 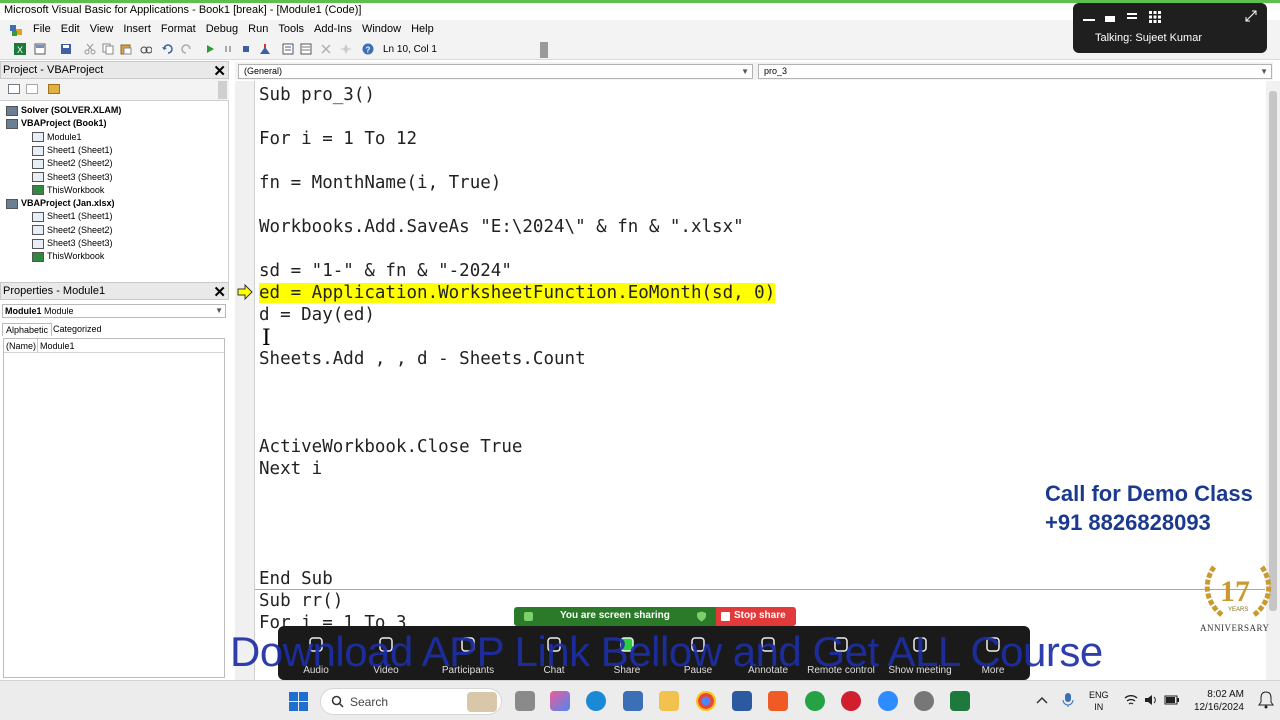 I want to click on gallery-view-icon, so click(x=1155, y=17).